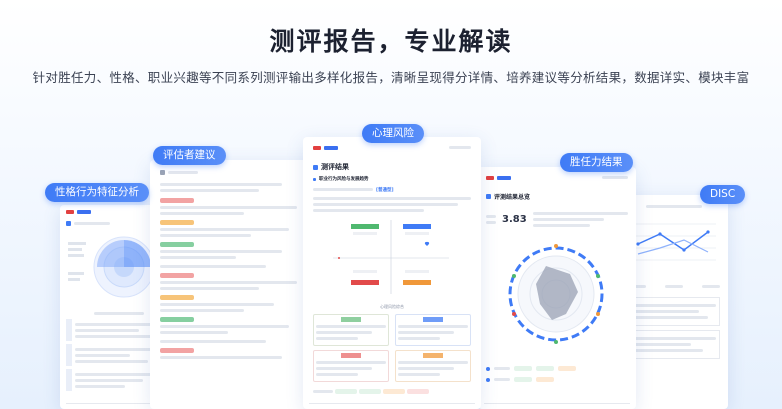 Image resolution: width=782 pixels, height=409 pixels. I want to click on risk-type-highlight: [普通型], so click(385, 190).